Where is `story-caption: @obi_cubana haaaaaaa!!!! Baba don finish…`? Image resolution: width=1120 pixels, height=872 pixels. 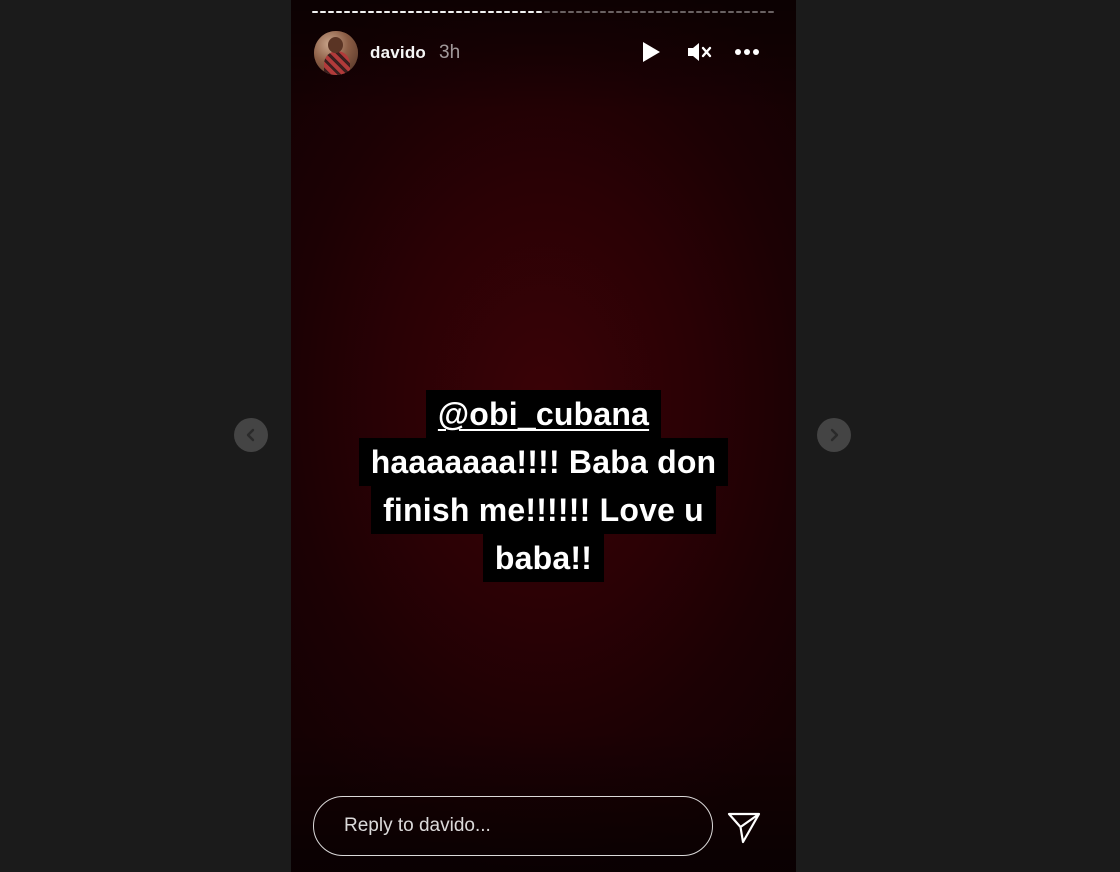 story-caption: @obi_cubana haaaaaaa!!!! Baba don finish… is located at coordinates (543, 486).